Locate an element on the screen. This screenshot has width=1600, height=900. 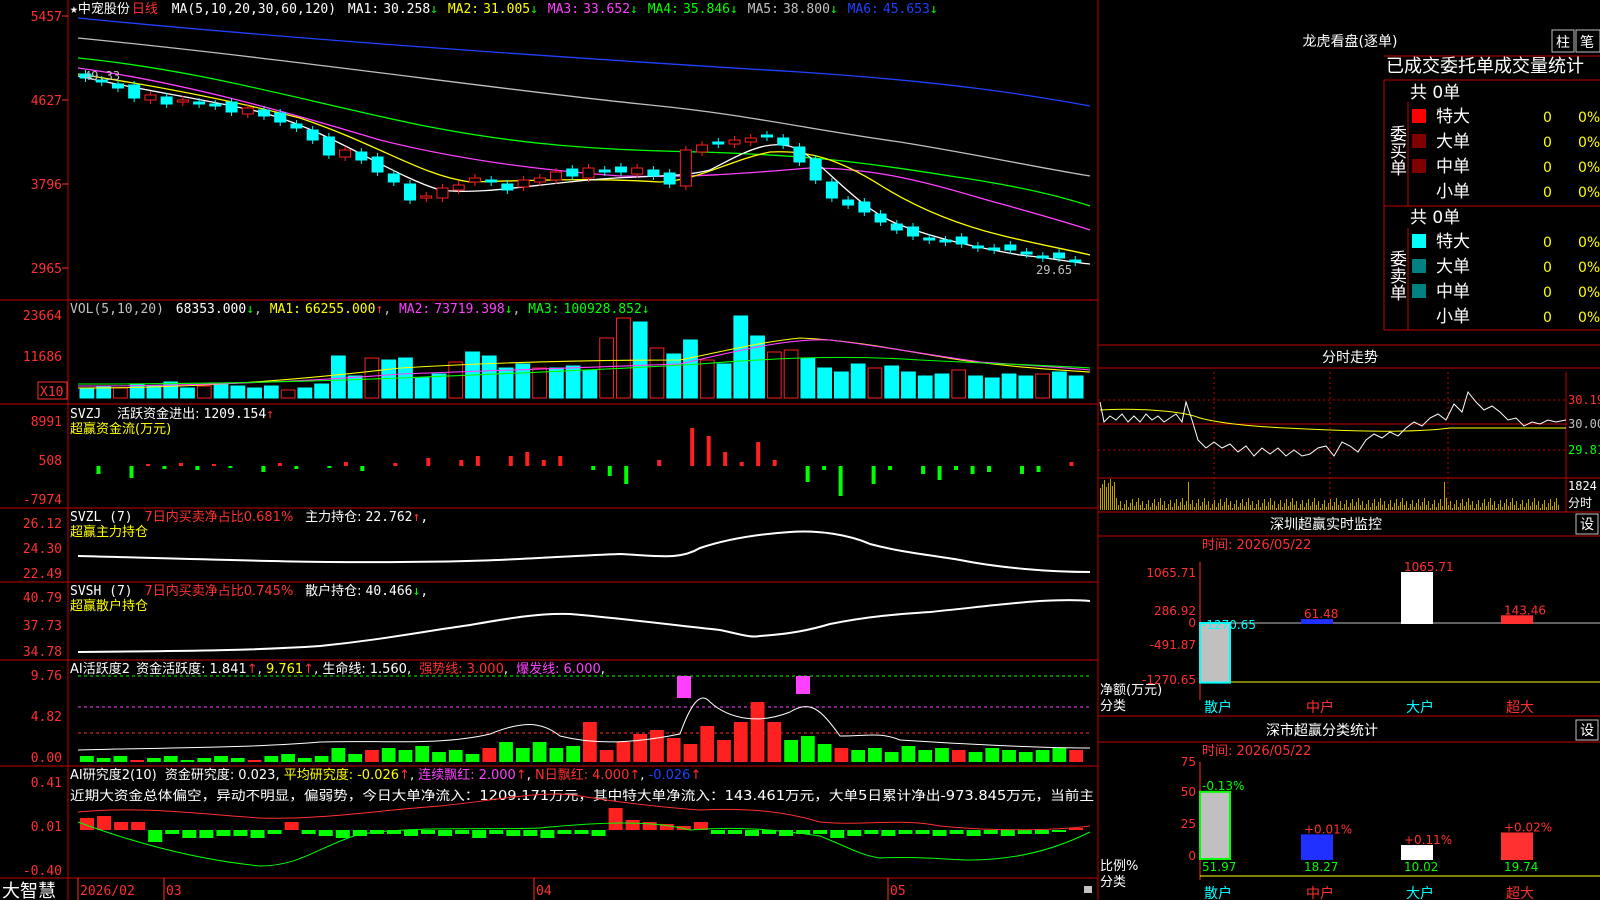
buy-side-label: 委买单 is located at coordinates (1396, 150).